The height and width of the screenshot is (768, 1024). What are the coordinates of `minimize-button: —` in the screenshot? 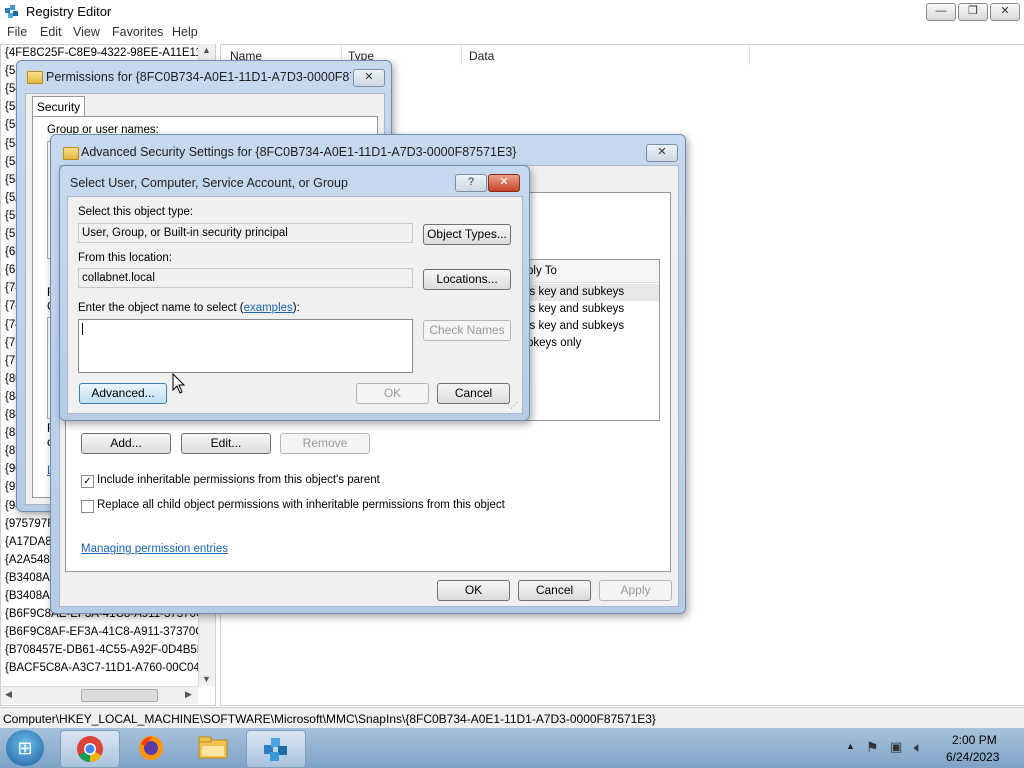 It's located at (941, 12).